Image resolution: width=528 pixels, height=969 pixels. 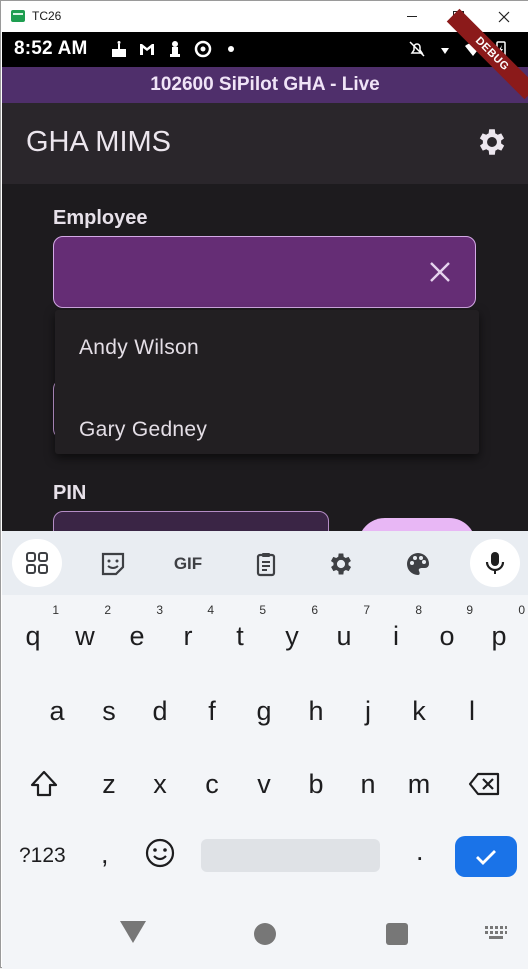 I want to click on submit-button, so click(x=417, y=524).